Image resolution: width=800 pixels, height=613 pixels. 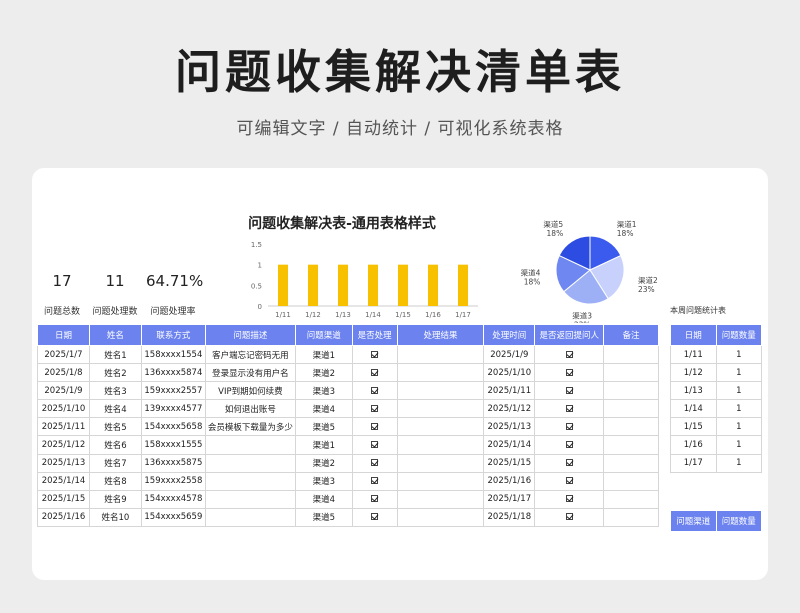 What do you see at coordinates (260, 266) in the screenshot?
I see `y-tick-label: 1` at bounding box center [260, 266].